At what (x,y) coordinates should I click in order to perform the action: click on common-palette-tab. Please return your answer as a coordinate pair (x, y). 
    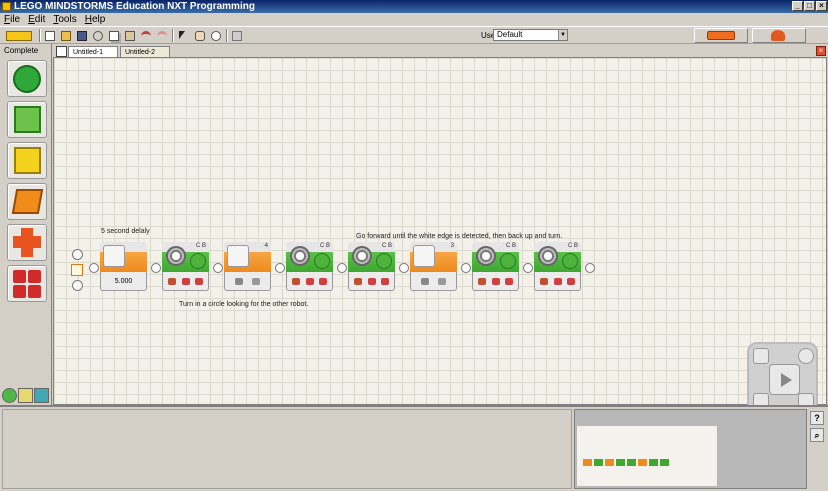
    Looking at the image, I should click on (9, 395).